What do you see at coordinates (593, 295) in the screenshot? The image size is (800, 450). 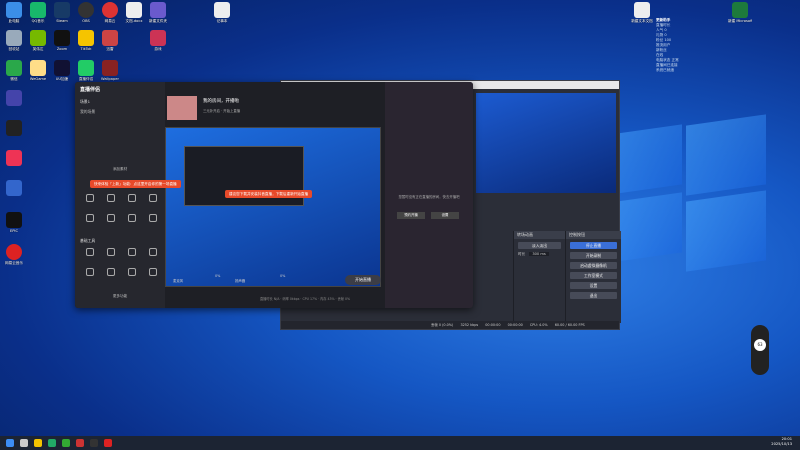 I see `exit-button: 退出` at bounding box center [593, 295].